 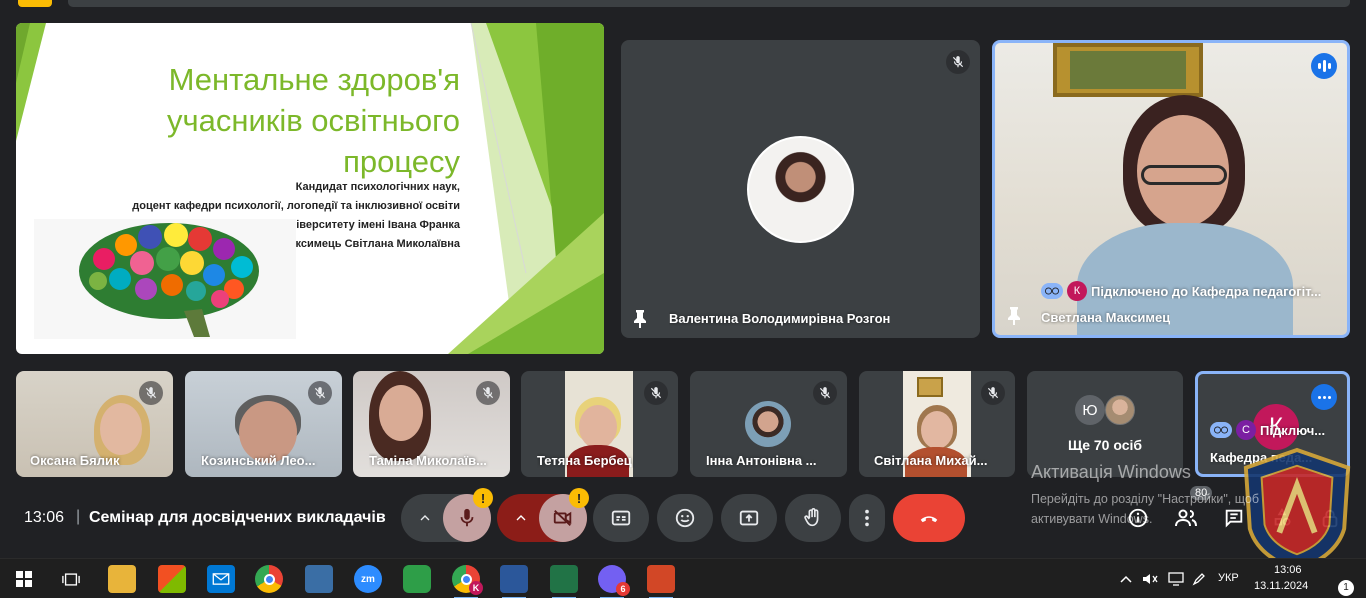 I want to click on viber-icon: 6, so click(x=614, y=581).